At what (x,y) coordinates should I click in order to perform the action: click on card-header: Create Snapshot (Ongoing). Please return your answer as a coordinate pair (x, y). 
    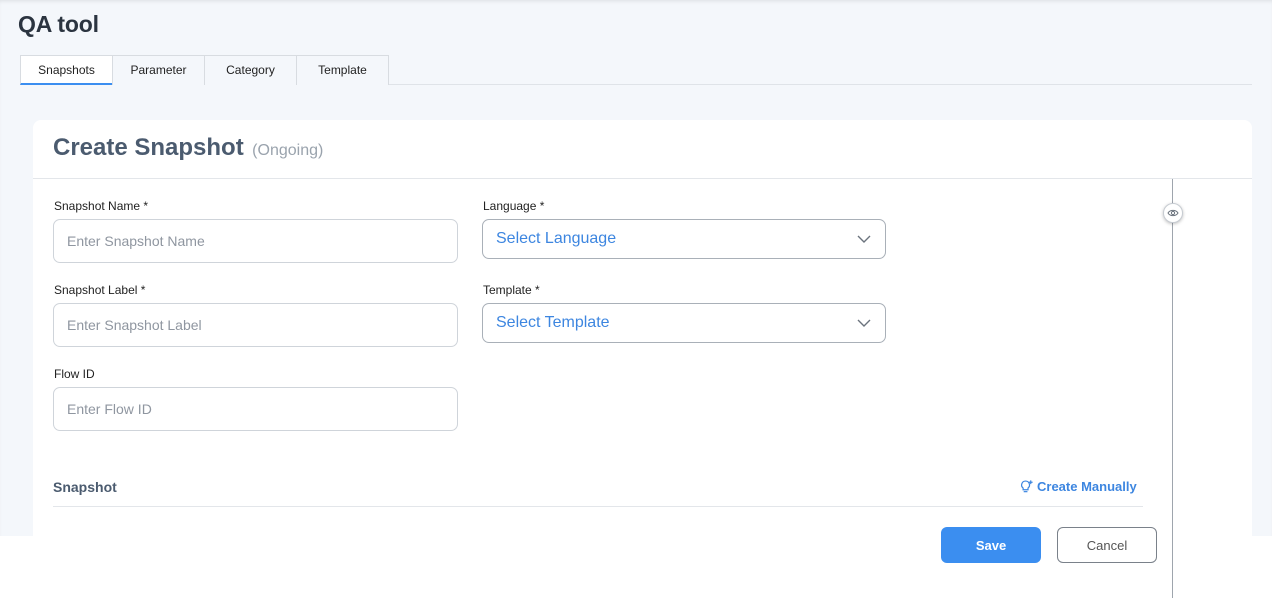
    Looking at the image, I should click on (642, 149).